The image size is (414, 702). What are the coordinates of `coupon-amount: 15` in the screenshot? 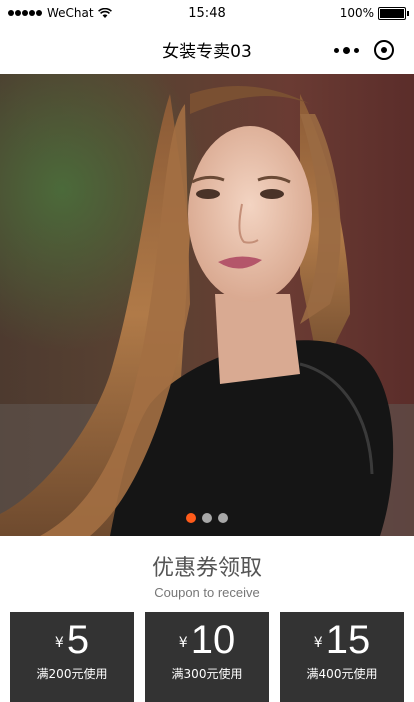 It's located at (348, 640).